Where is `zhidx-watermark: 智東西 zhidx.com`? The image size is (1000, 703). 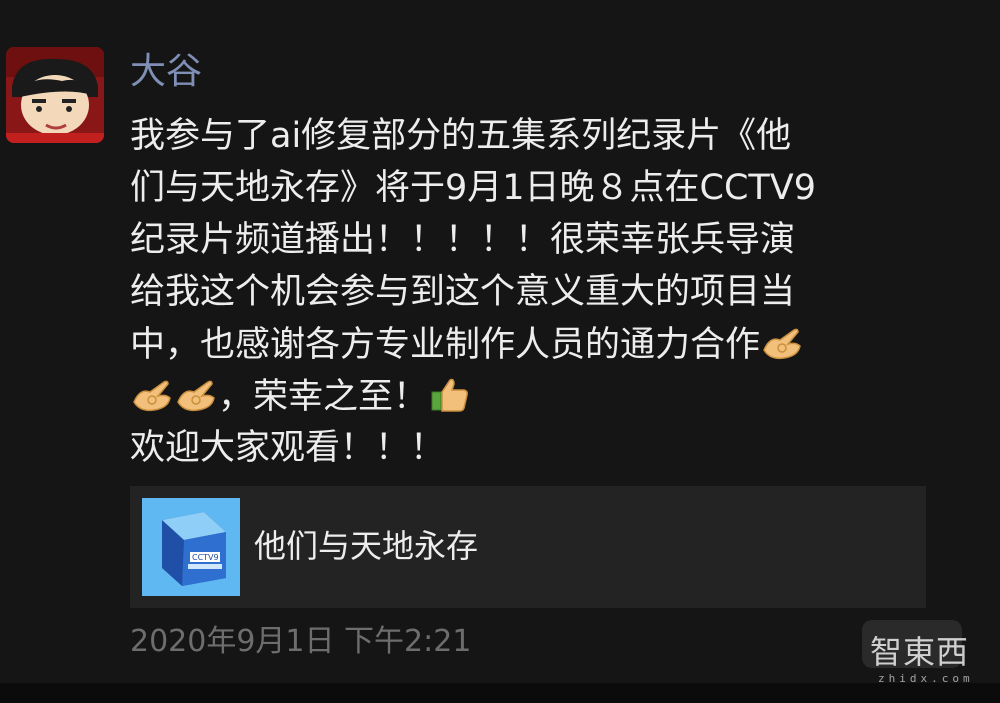
zhidx-watermark: 智東西 zhidx.com is located at coordinates (926, 655).